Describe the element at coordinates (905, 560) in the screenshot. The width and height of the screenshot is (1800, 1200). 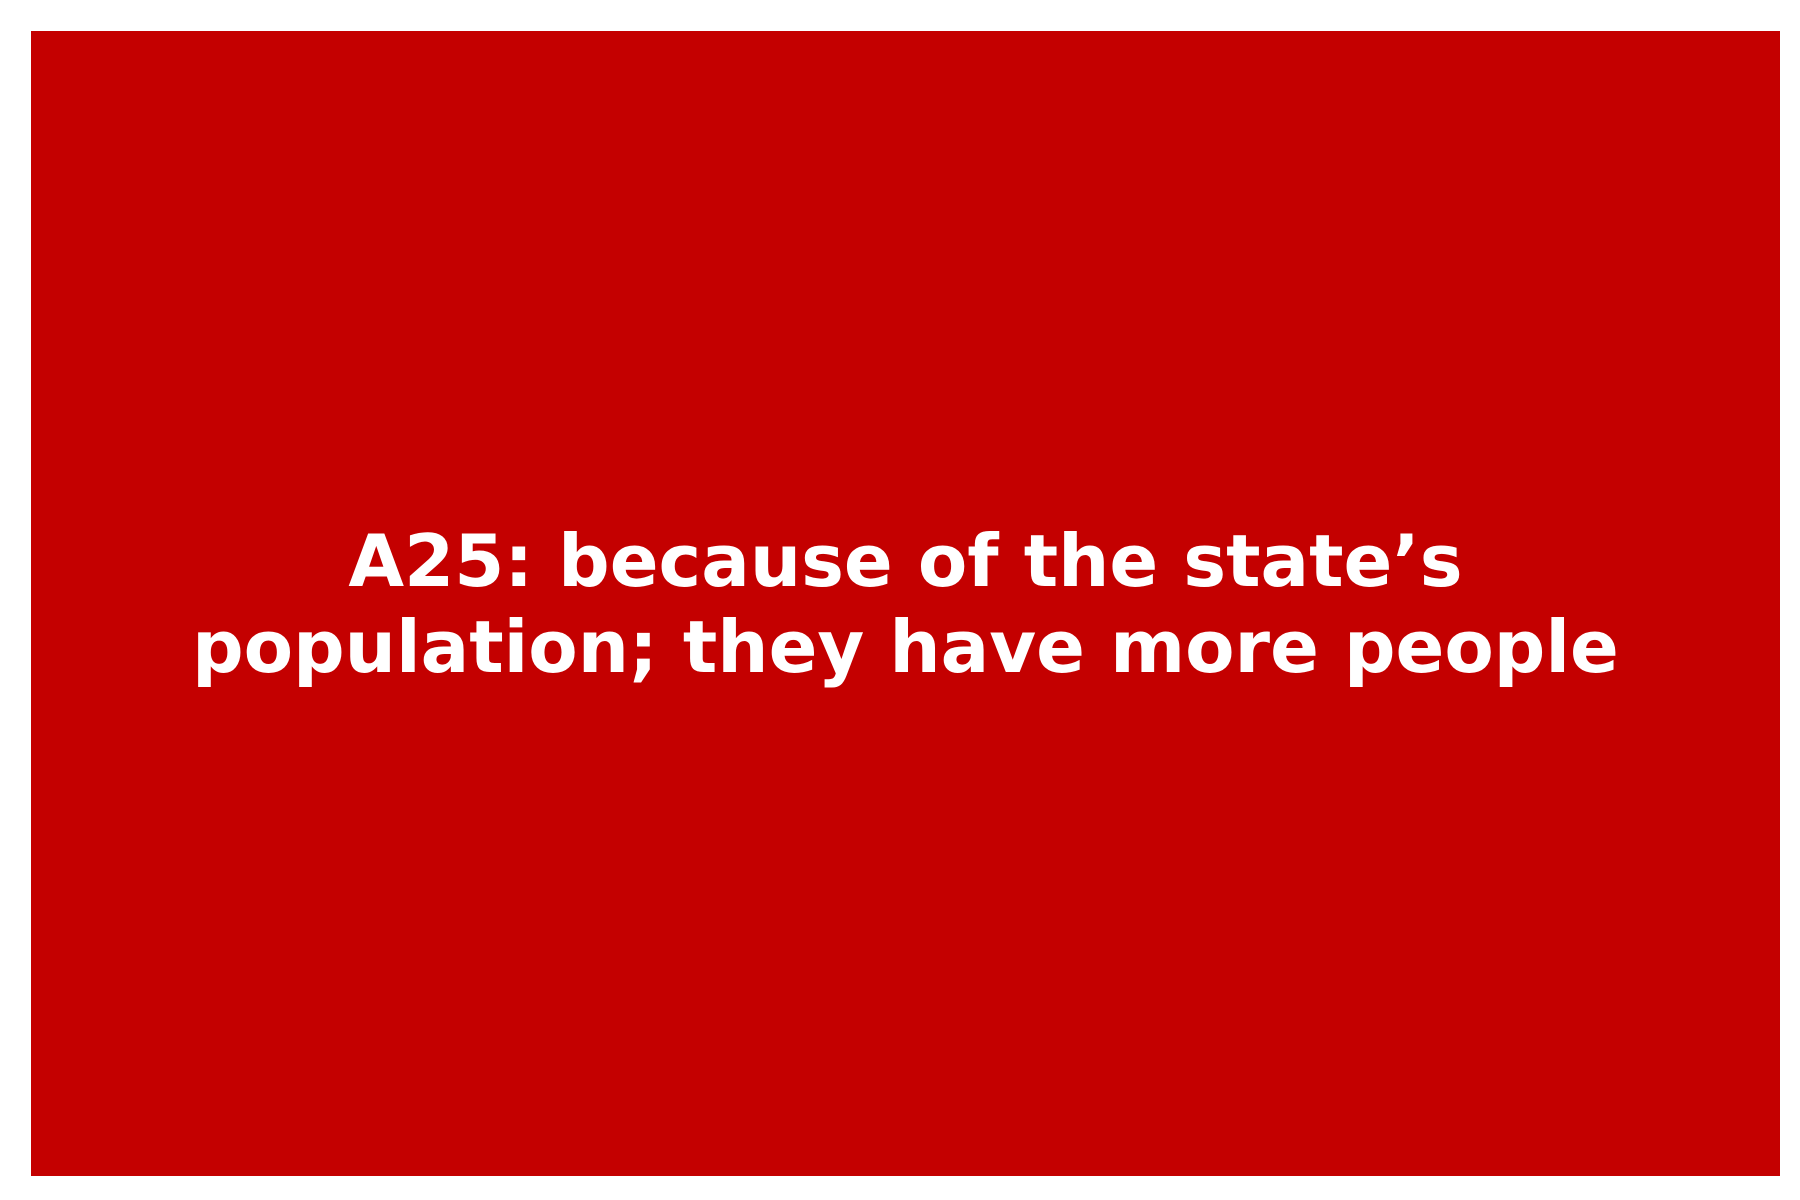
I see `answer-line-1: A25: because of the state’s` at that location.